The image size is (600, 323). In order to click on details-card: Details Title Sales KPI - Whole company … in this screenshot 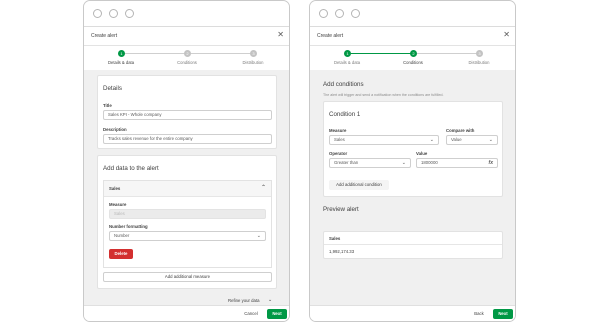, I will do `click(187, 112)`.